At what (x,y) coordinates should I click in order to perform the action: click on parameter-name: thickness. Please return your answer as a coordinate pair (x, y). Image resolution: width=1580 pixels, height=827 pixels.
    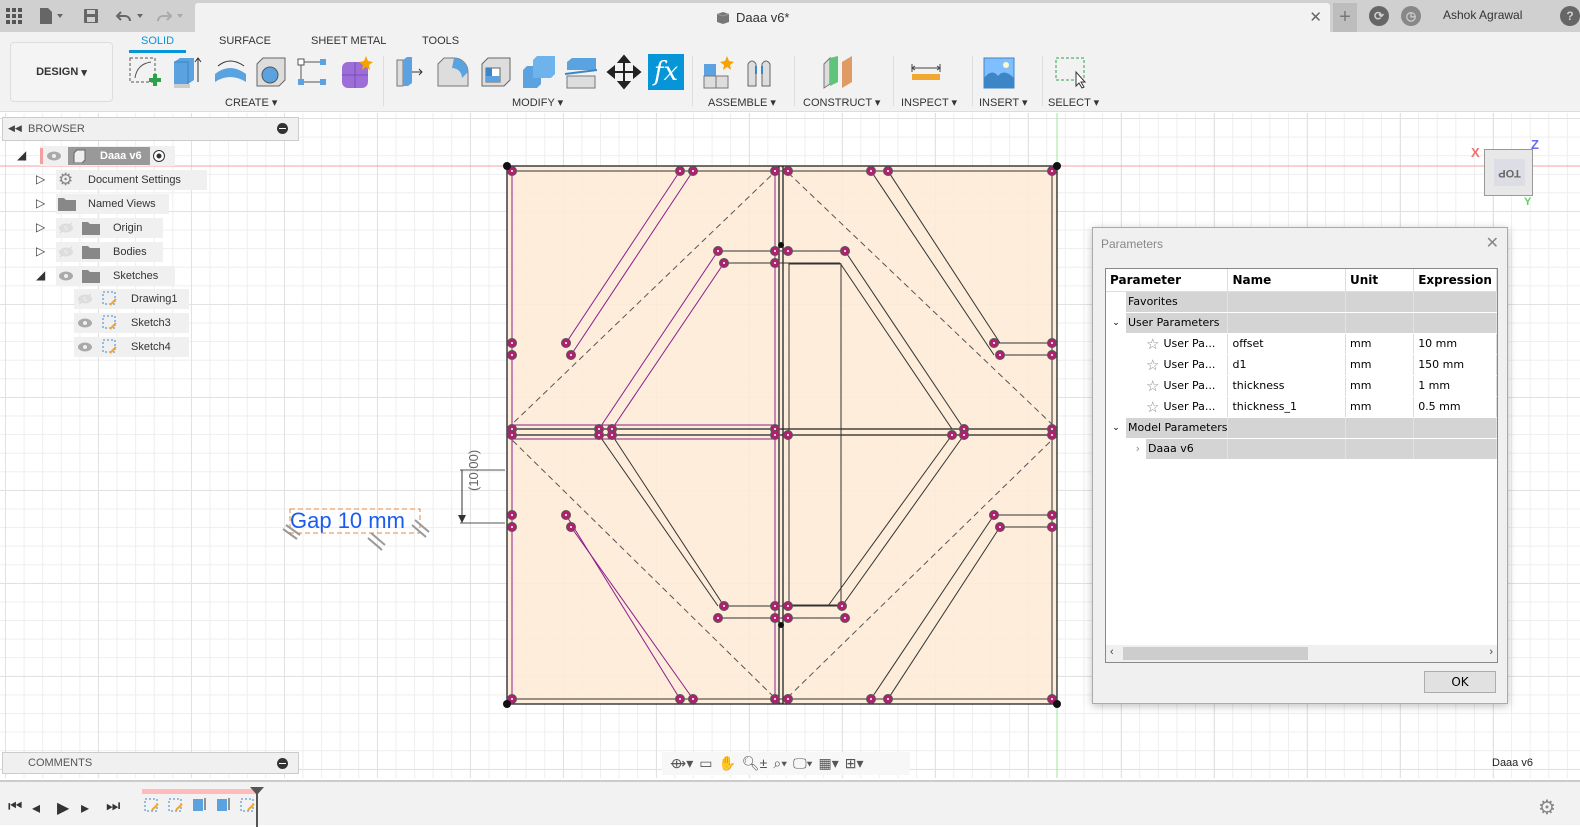
    Looking at the image, I should click on (1286, 386).